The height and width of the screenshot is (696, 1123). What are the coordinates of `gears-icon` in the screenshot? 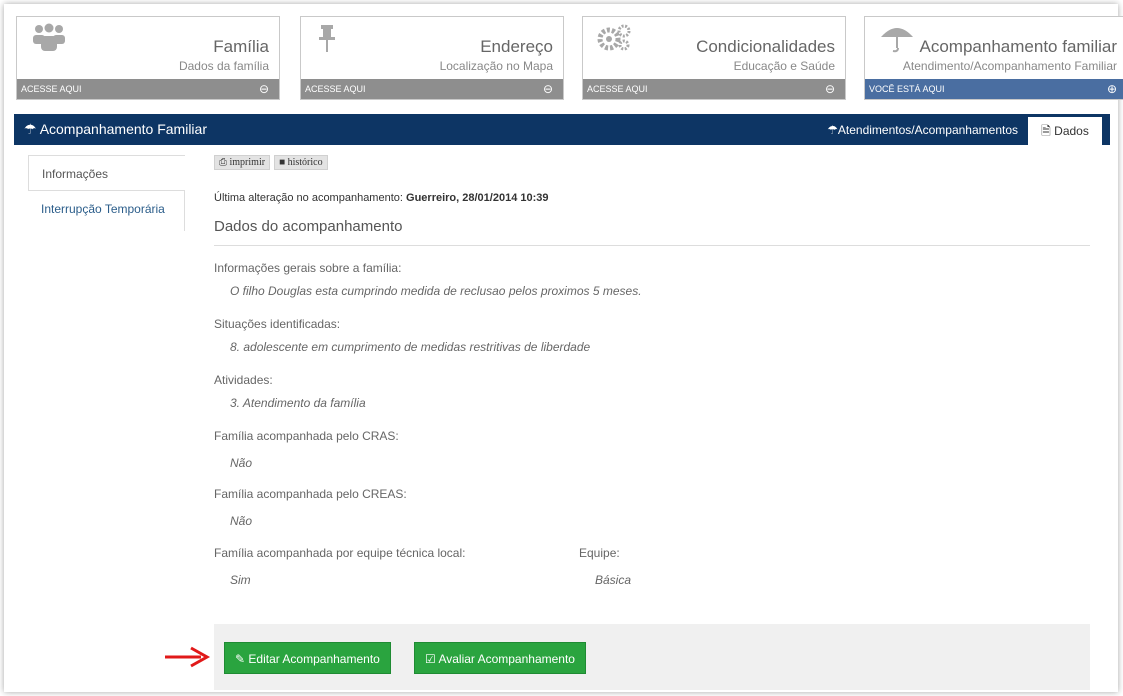 It's located at (614, 37).